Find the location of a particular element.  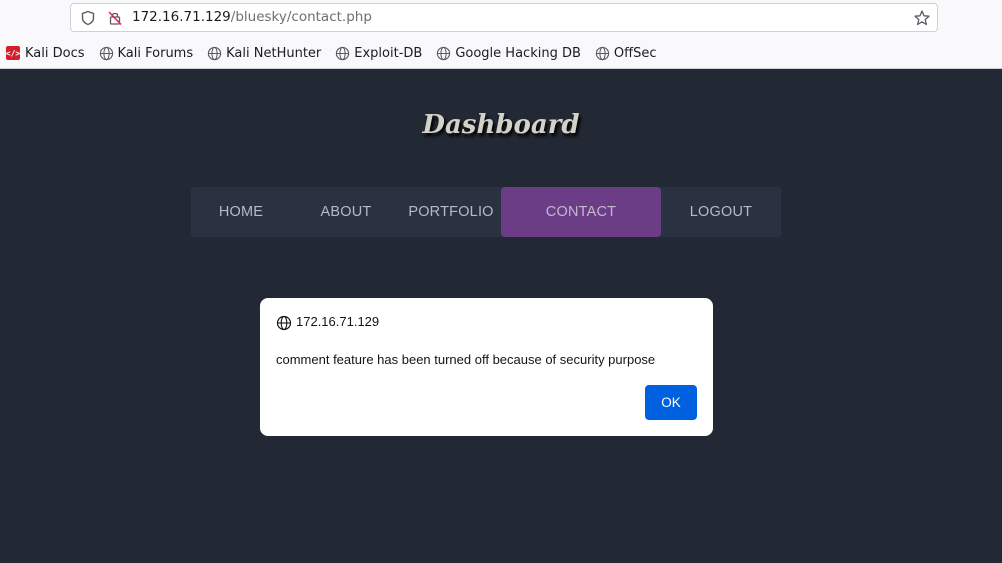

bookmark-offsec: OffSec is located at coordinates (626, 53).